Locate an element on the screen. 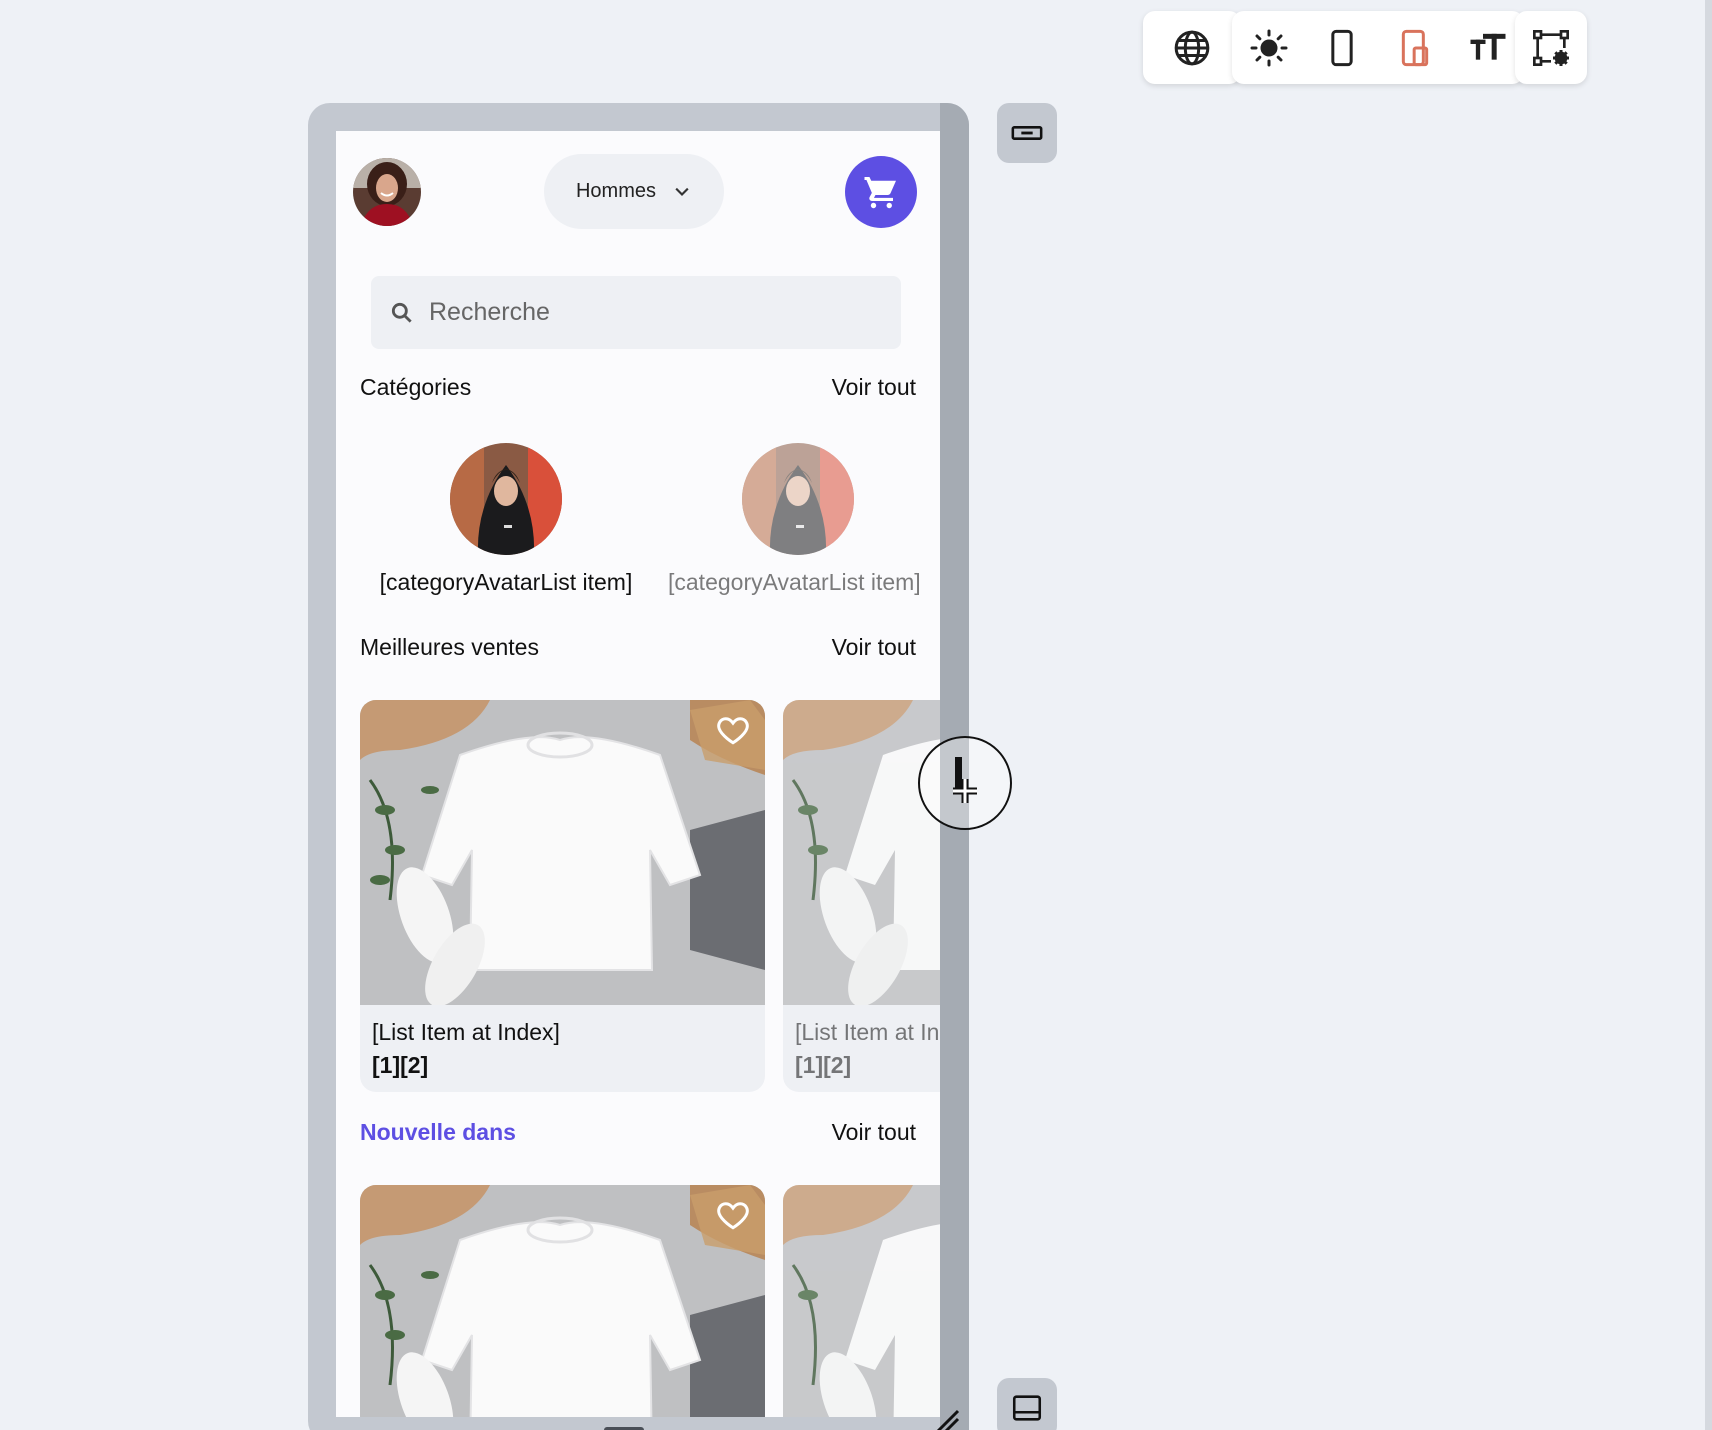  phone-device-button is located at coordinates (1342, 48).